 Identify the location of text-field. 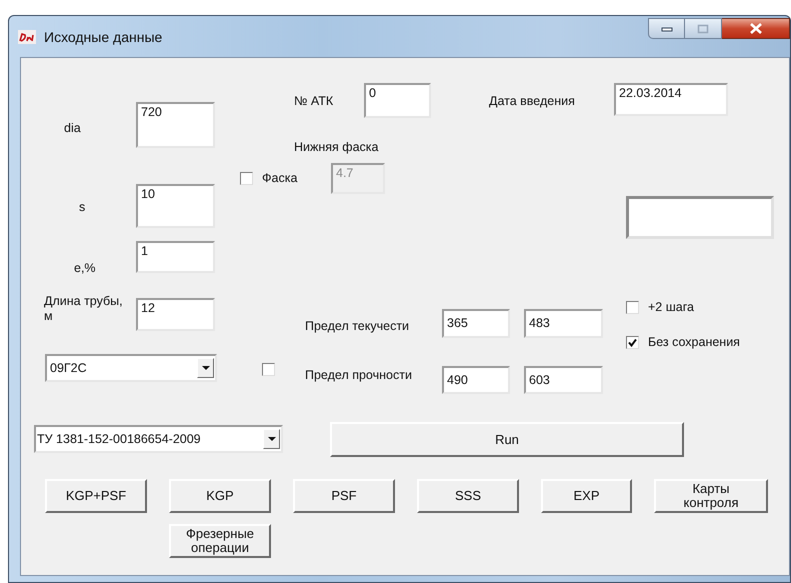
(700, 217).